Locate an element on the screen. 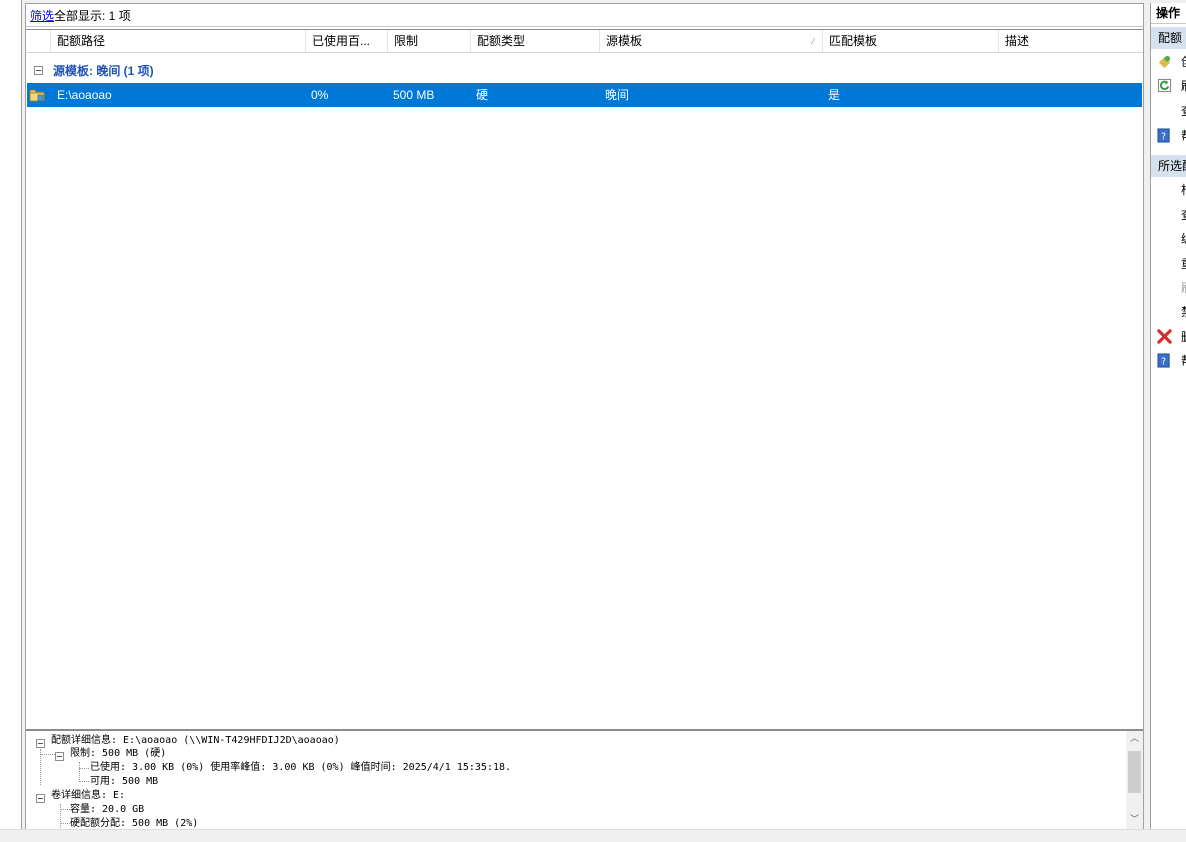 This screenshot has width=1186, height=842. action-create-from-quota: 根 is located at coordinates (1168, 190).